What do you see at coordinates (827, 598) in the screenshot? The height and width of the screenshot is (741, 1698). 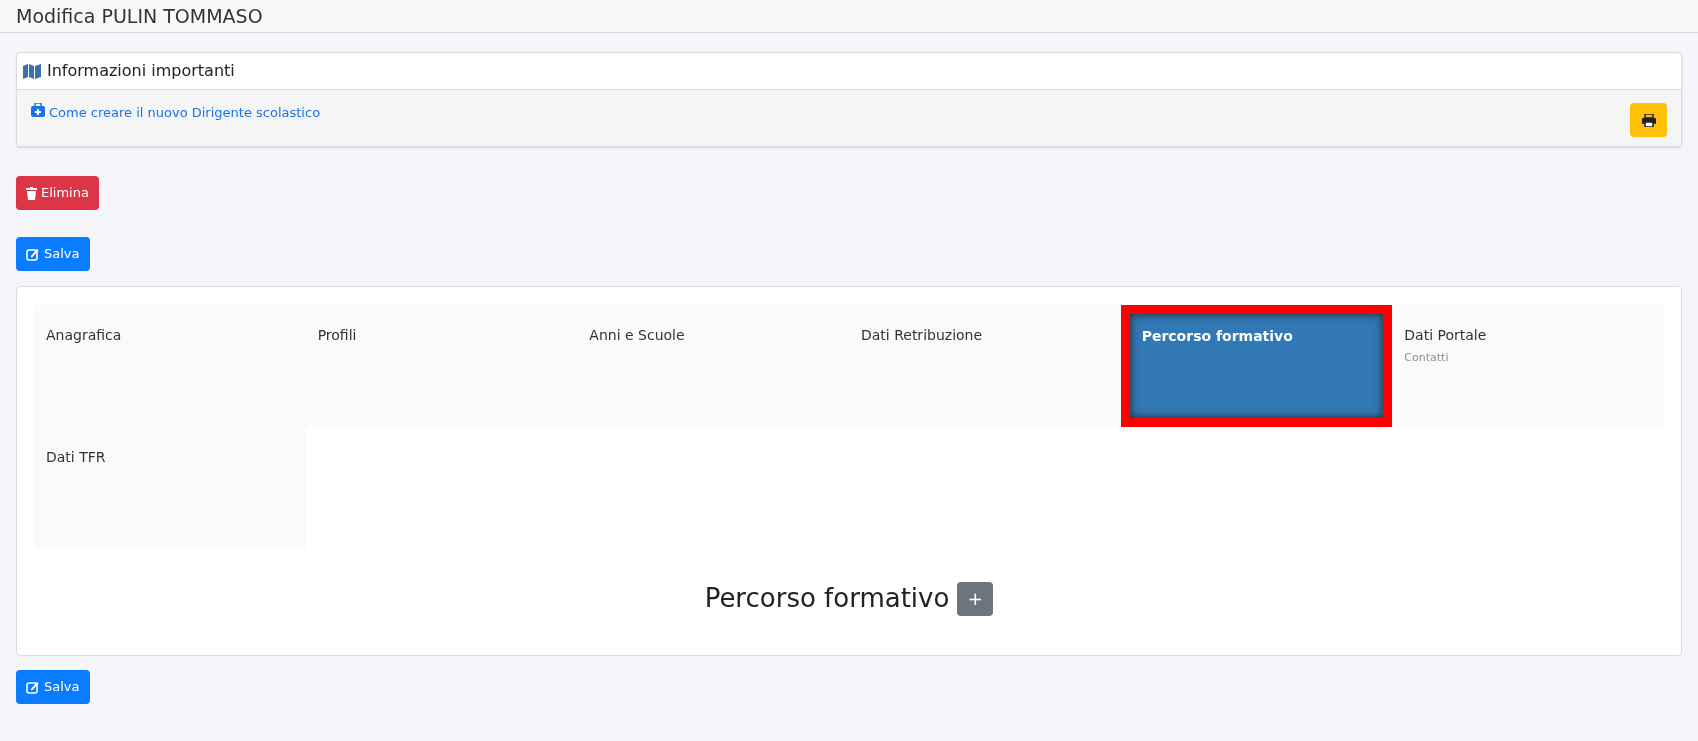 I see `section-heading: Percorso formativo` at bounding box center [827, 598].